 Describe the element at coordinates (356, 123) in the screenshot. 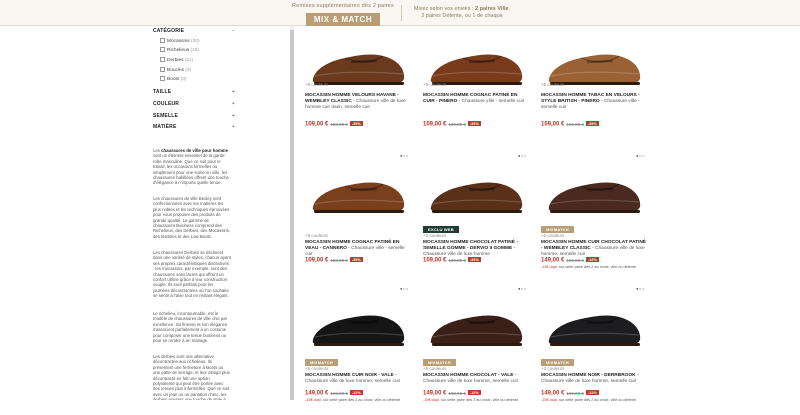

I see `discount-badge: -35%` at that location.